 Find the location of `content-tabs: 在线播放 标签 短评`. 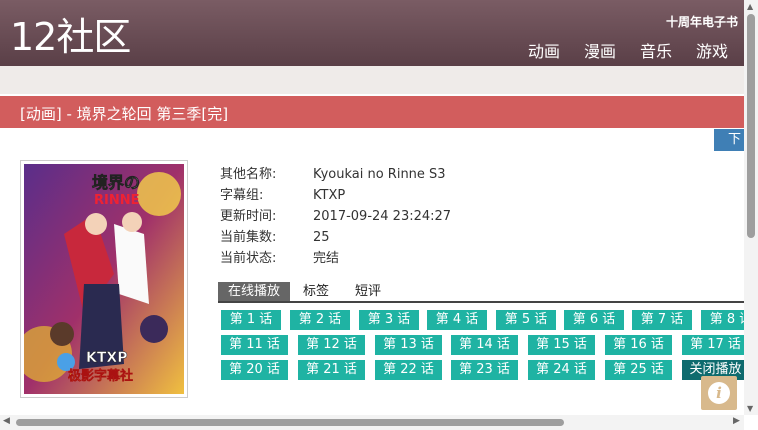

content-tabs: 在线播放 标签 短评 is located at coordinates (481, 292).